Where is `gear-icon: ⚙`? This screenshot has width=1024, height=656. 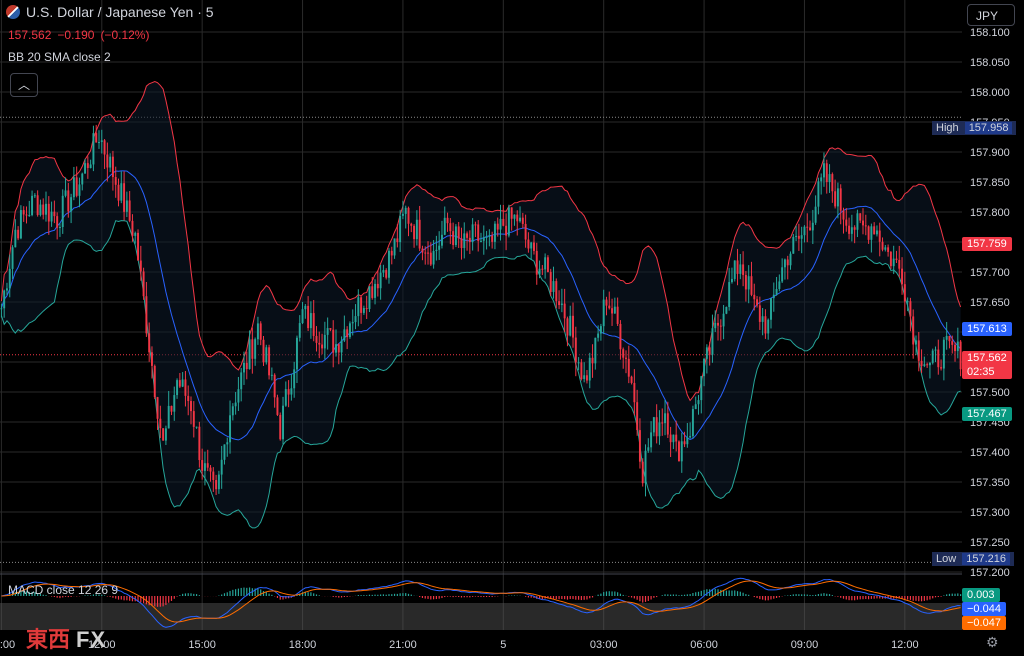 gear-icon: ⚙ is located at coordinates (992, 642).